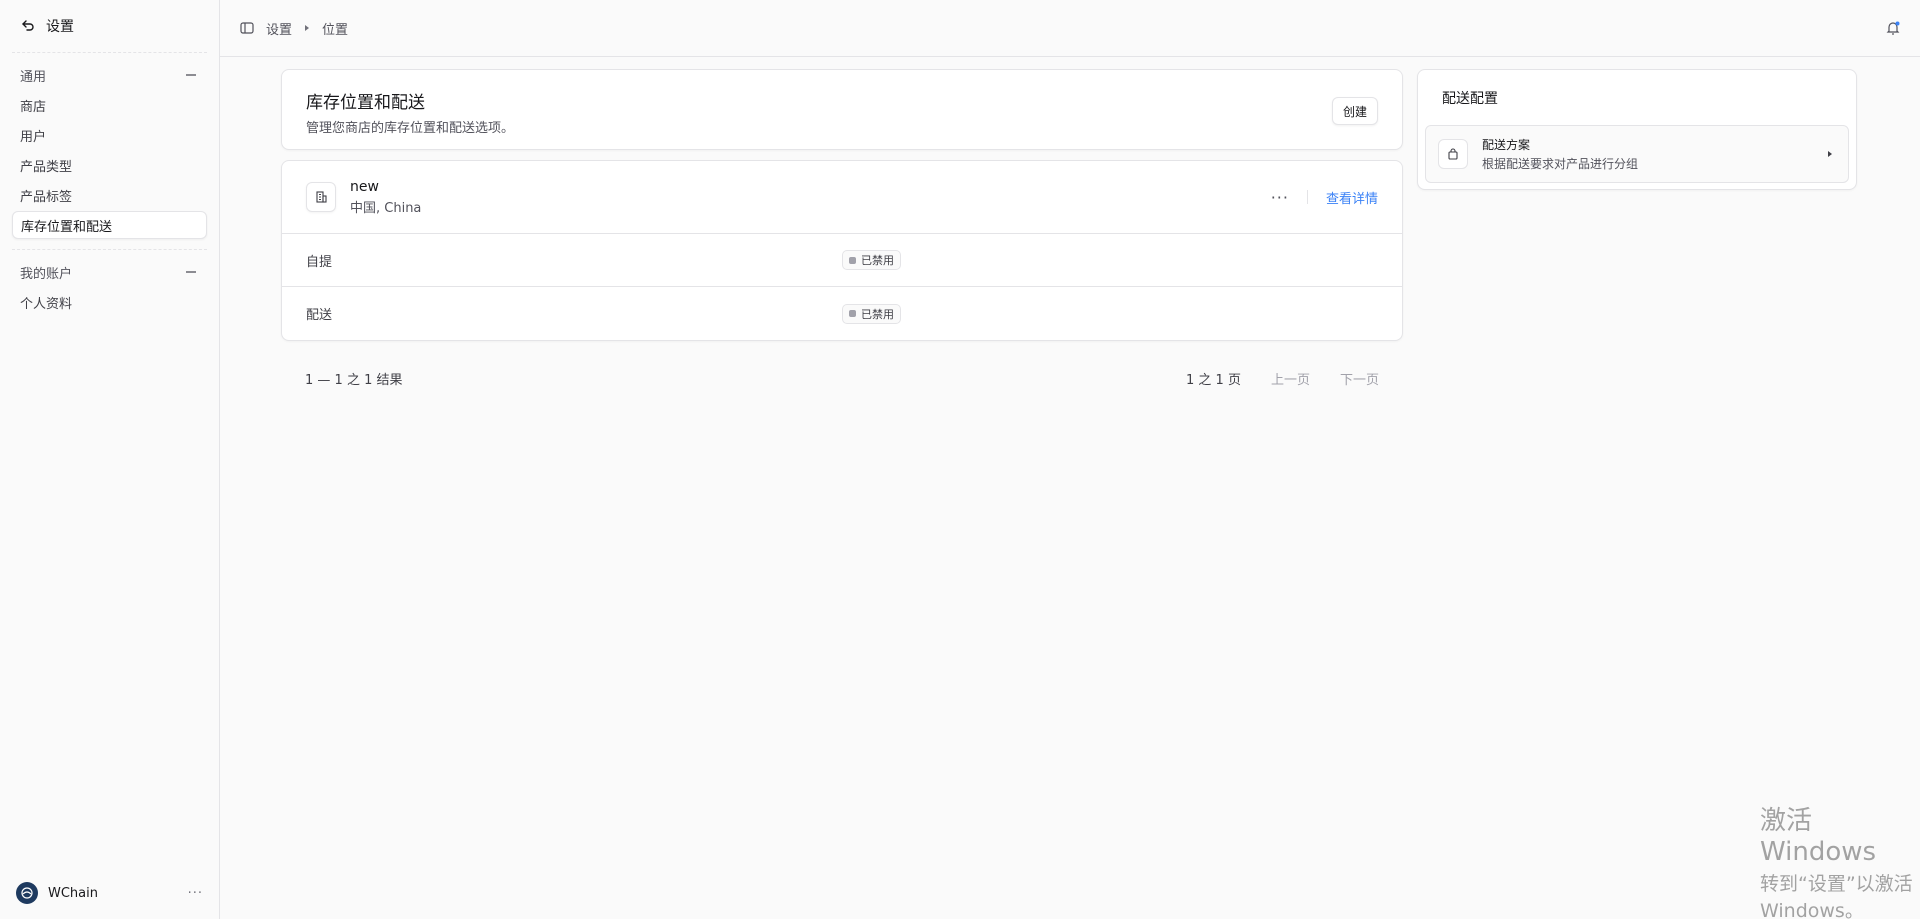 The image size is (1920, 919). Describe the element at coordinates (1307, 197) in the screenshot. I see `divider` at that location.